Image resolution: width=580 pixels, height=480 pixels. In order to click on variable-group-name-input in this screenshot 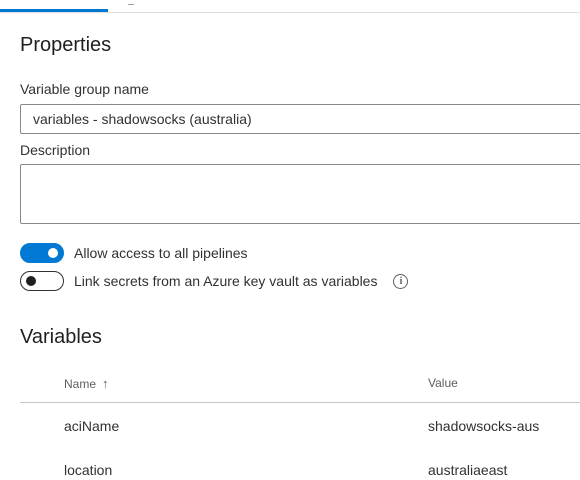, I will do `click(300, 119)`.